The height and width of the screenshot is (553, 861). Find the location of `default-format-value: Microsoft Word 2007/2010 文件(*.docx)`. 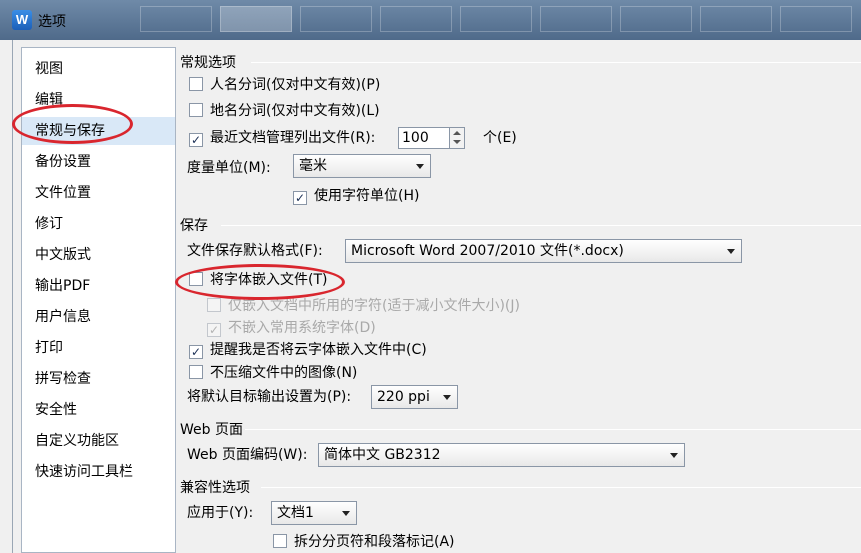

default-format-value: Microsoft Word 2007/2010 文件(*.docx) is located at coordinates (487, 251).